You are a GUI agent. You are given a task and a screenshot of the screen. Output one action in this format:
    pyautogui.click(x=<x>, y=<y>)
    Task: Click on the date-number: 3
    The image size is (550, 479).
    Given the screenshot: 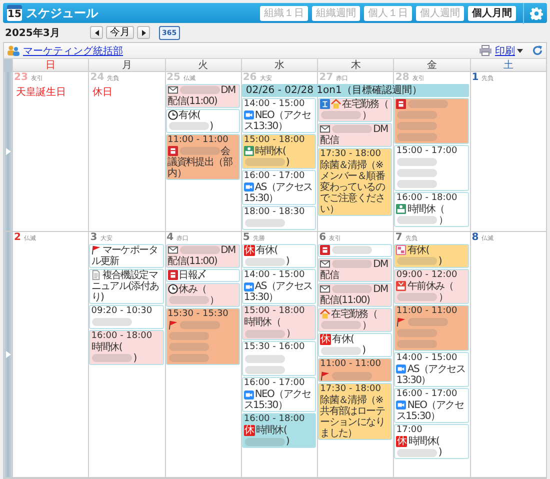 What is the action you would take?
    pyautogui.click(x=94, y=238)
    